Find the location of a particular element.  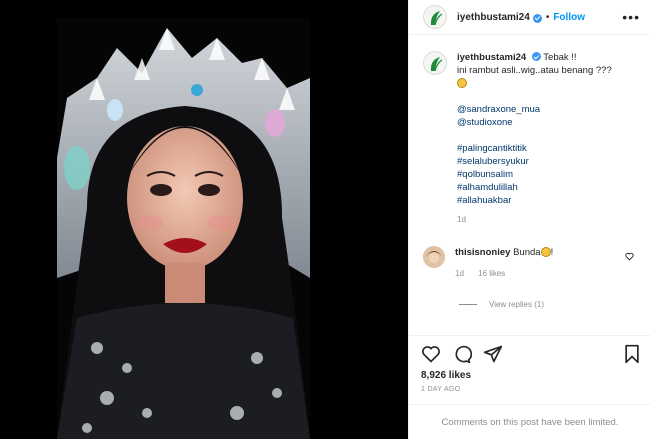

hashtag-link: #selalubersyukur is located at coordinates (534, 161).